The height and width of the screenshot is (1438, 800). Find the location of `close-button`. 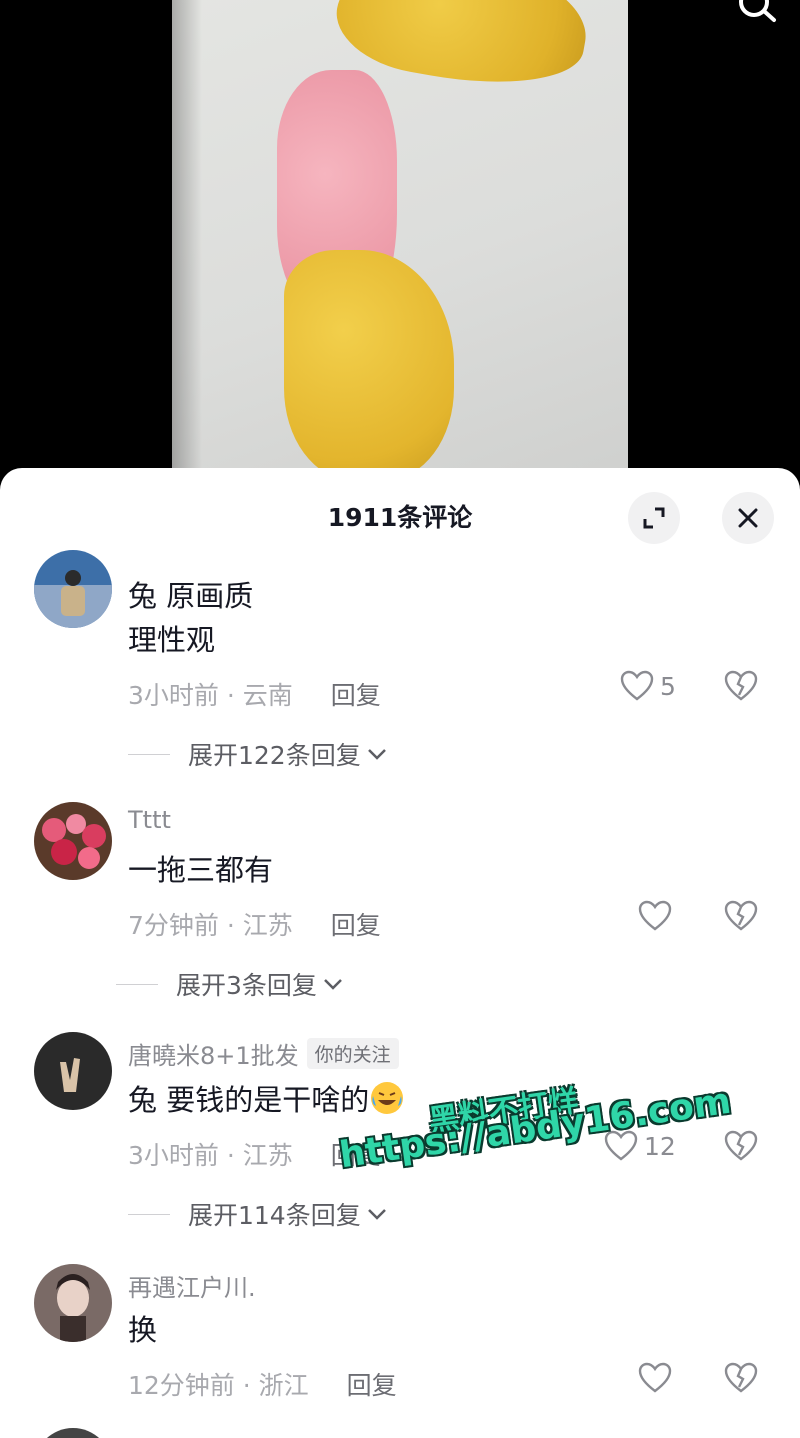

close-button is located at coordinates (748, 518).